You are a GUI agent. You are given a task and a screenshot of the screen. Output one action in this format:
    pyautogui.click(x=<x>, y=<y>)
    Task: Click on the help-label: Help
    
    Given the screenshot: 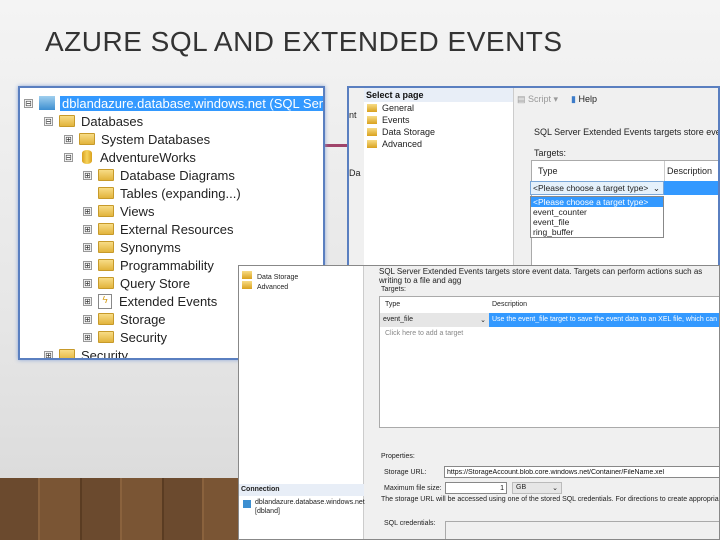 What is the action you would take?
    pyautogui.click(x=587, y=99)
    